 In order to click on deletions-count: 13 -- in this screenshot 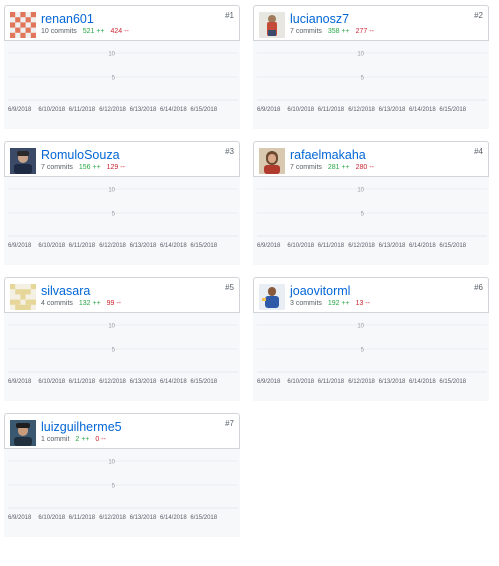, I will do `click(363, 303)`.